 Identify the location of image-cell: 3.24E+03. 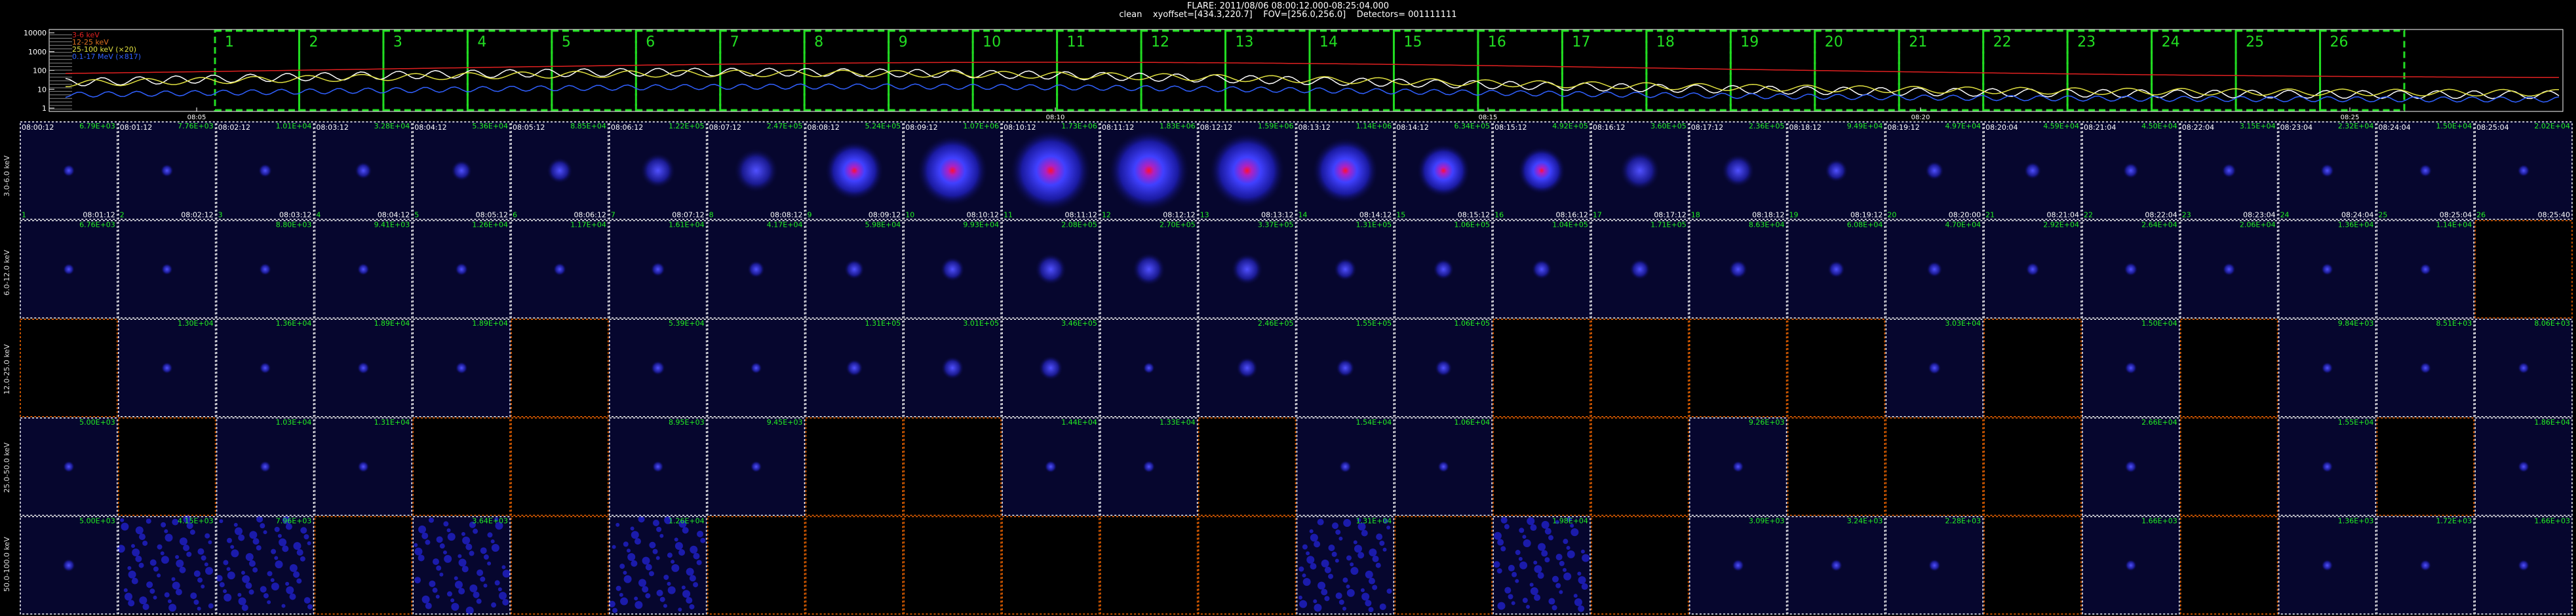
(1836, 565).